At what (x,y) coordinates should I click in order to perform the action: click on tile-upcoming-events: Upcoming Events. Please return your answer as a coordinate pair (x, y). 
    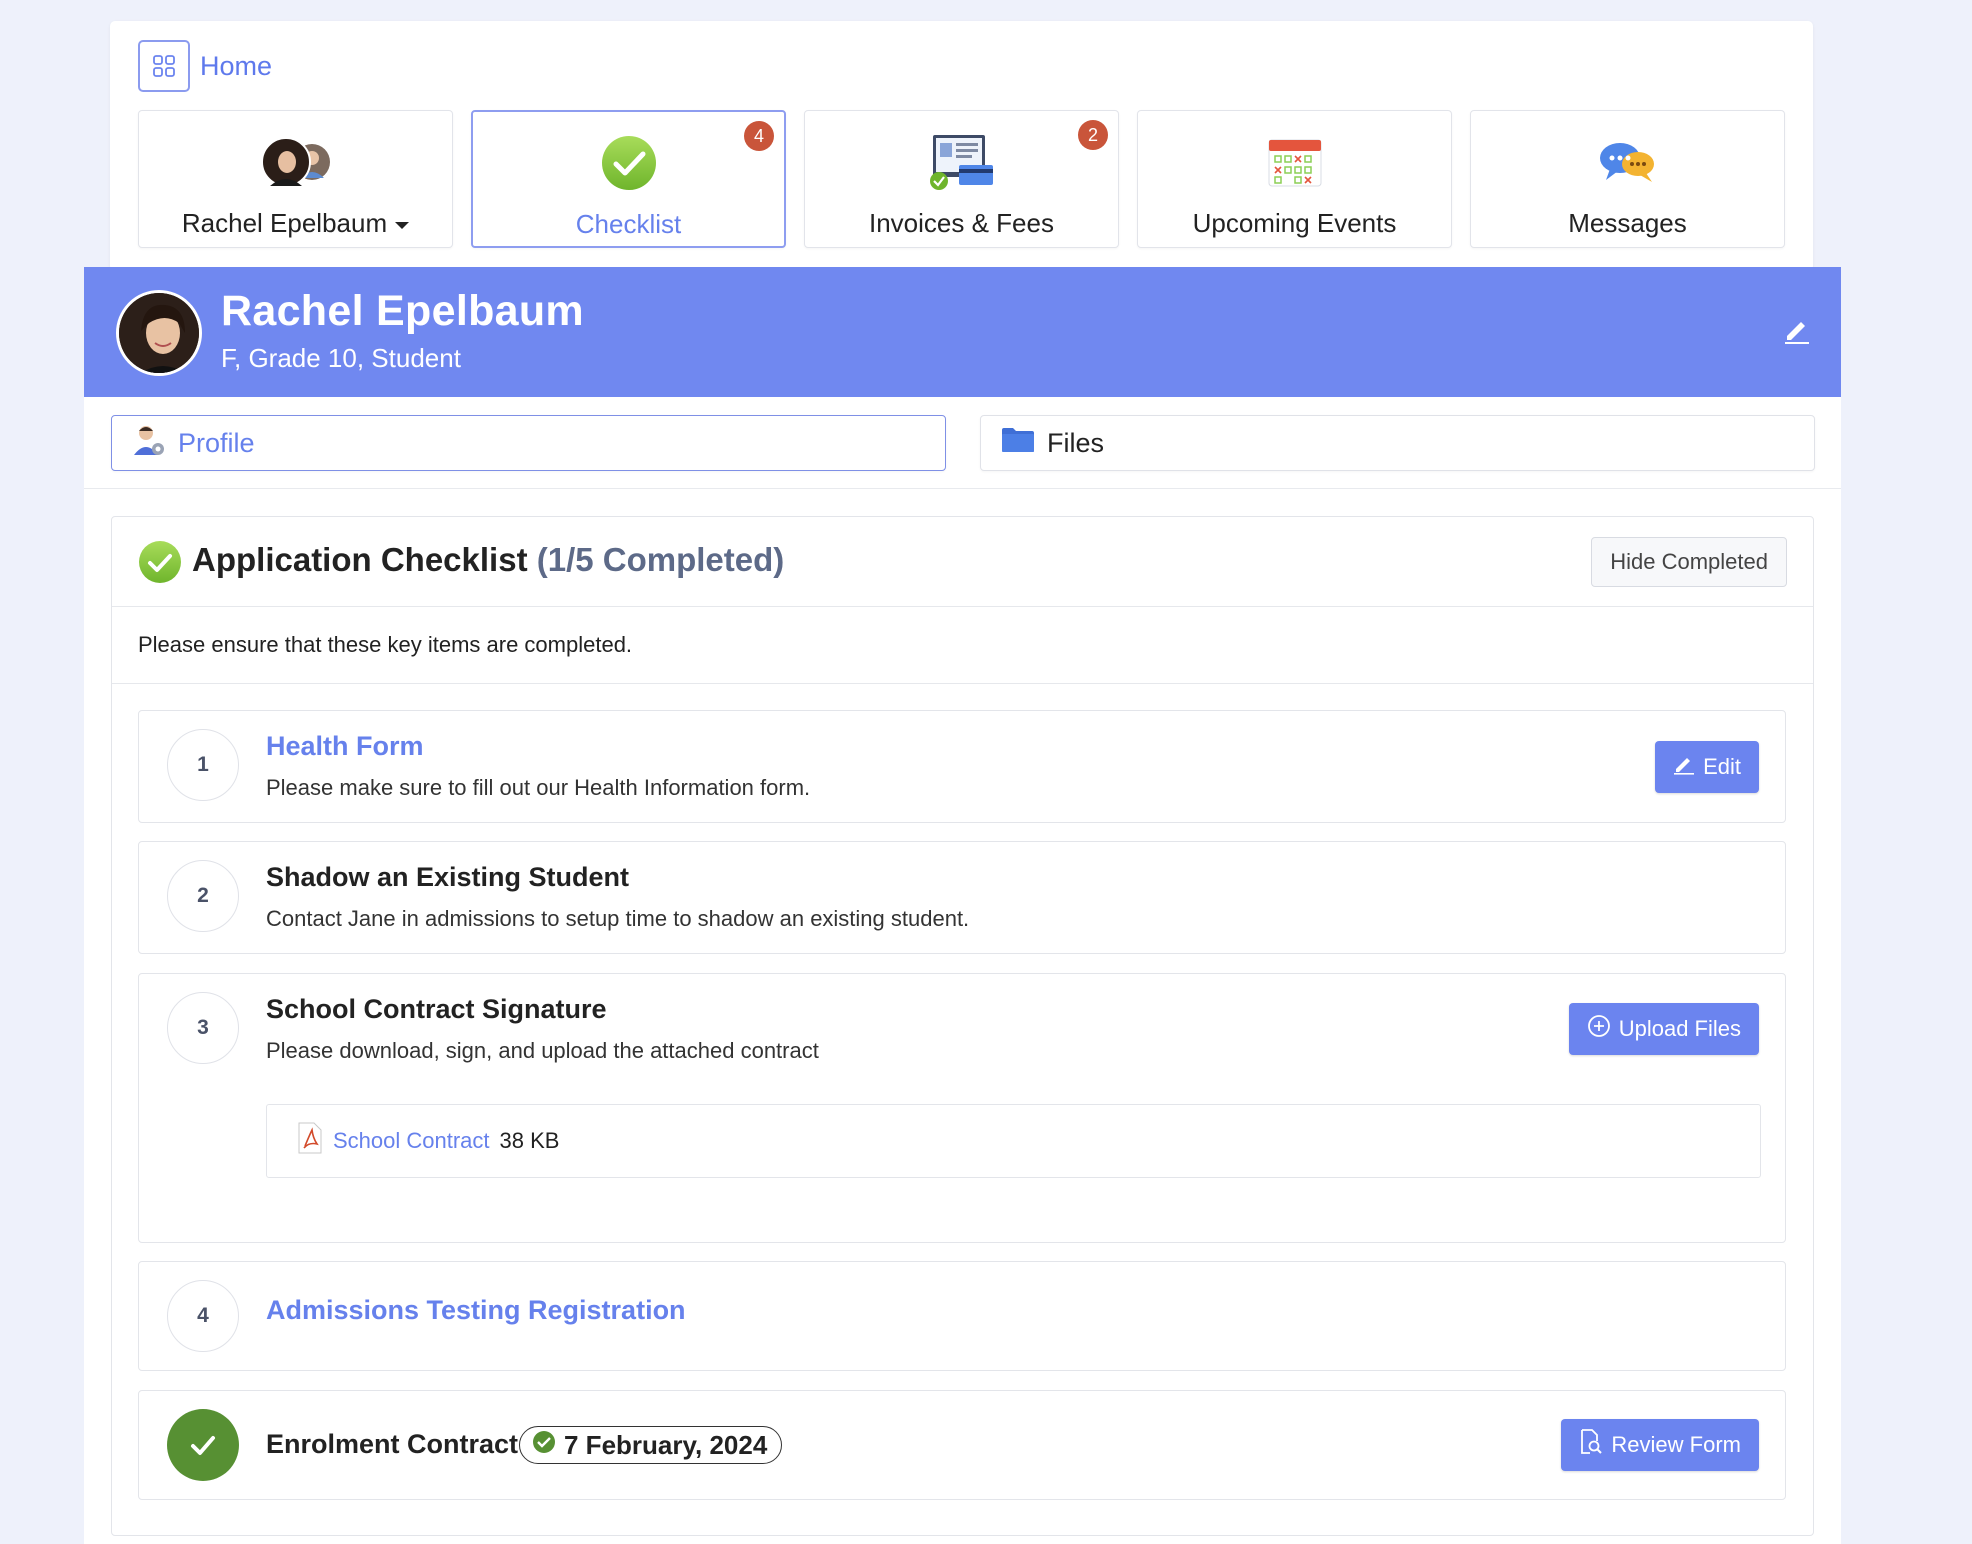
    Looking at the image, I should click on (1294, 179).